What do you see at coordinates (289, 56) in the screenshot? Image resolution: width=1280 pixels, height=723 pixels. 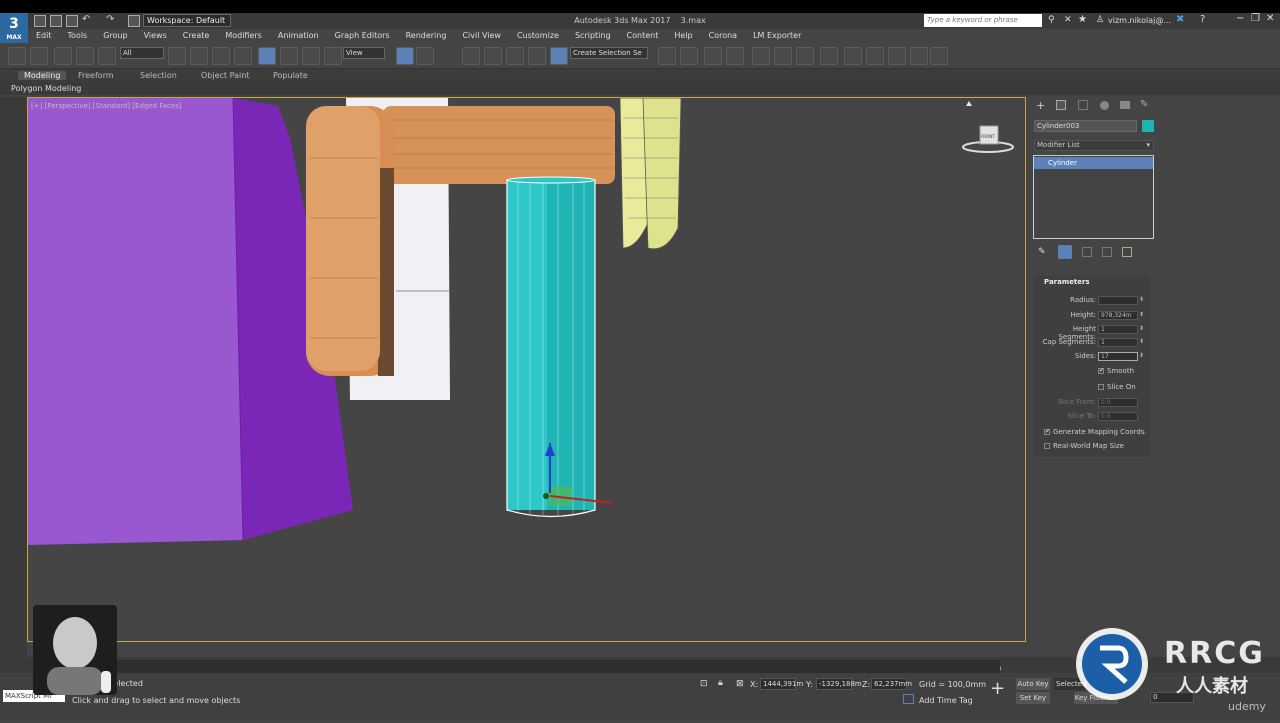 I see `select-rotate-icon` at bounding box center [289, 56].